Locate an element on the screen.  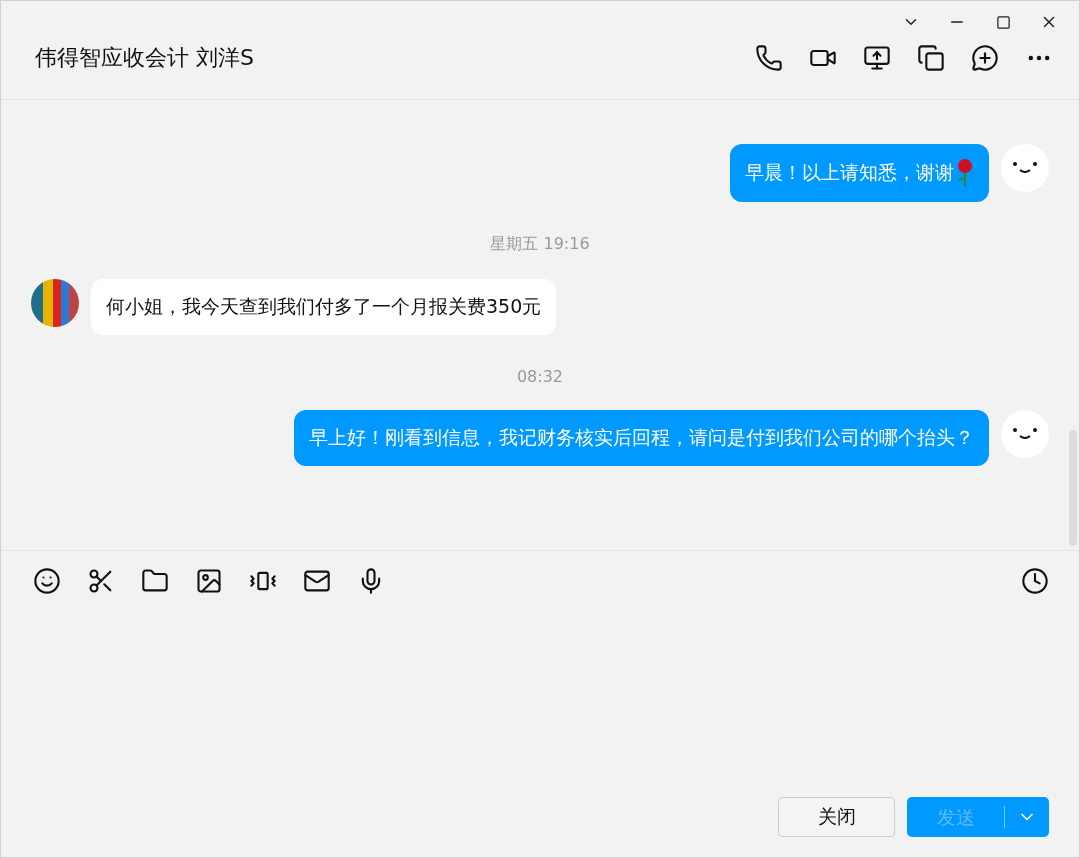
window-title: 伟得智应收会计 刘洋S is located at coordinates (145, 58).